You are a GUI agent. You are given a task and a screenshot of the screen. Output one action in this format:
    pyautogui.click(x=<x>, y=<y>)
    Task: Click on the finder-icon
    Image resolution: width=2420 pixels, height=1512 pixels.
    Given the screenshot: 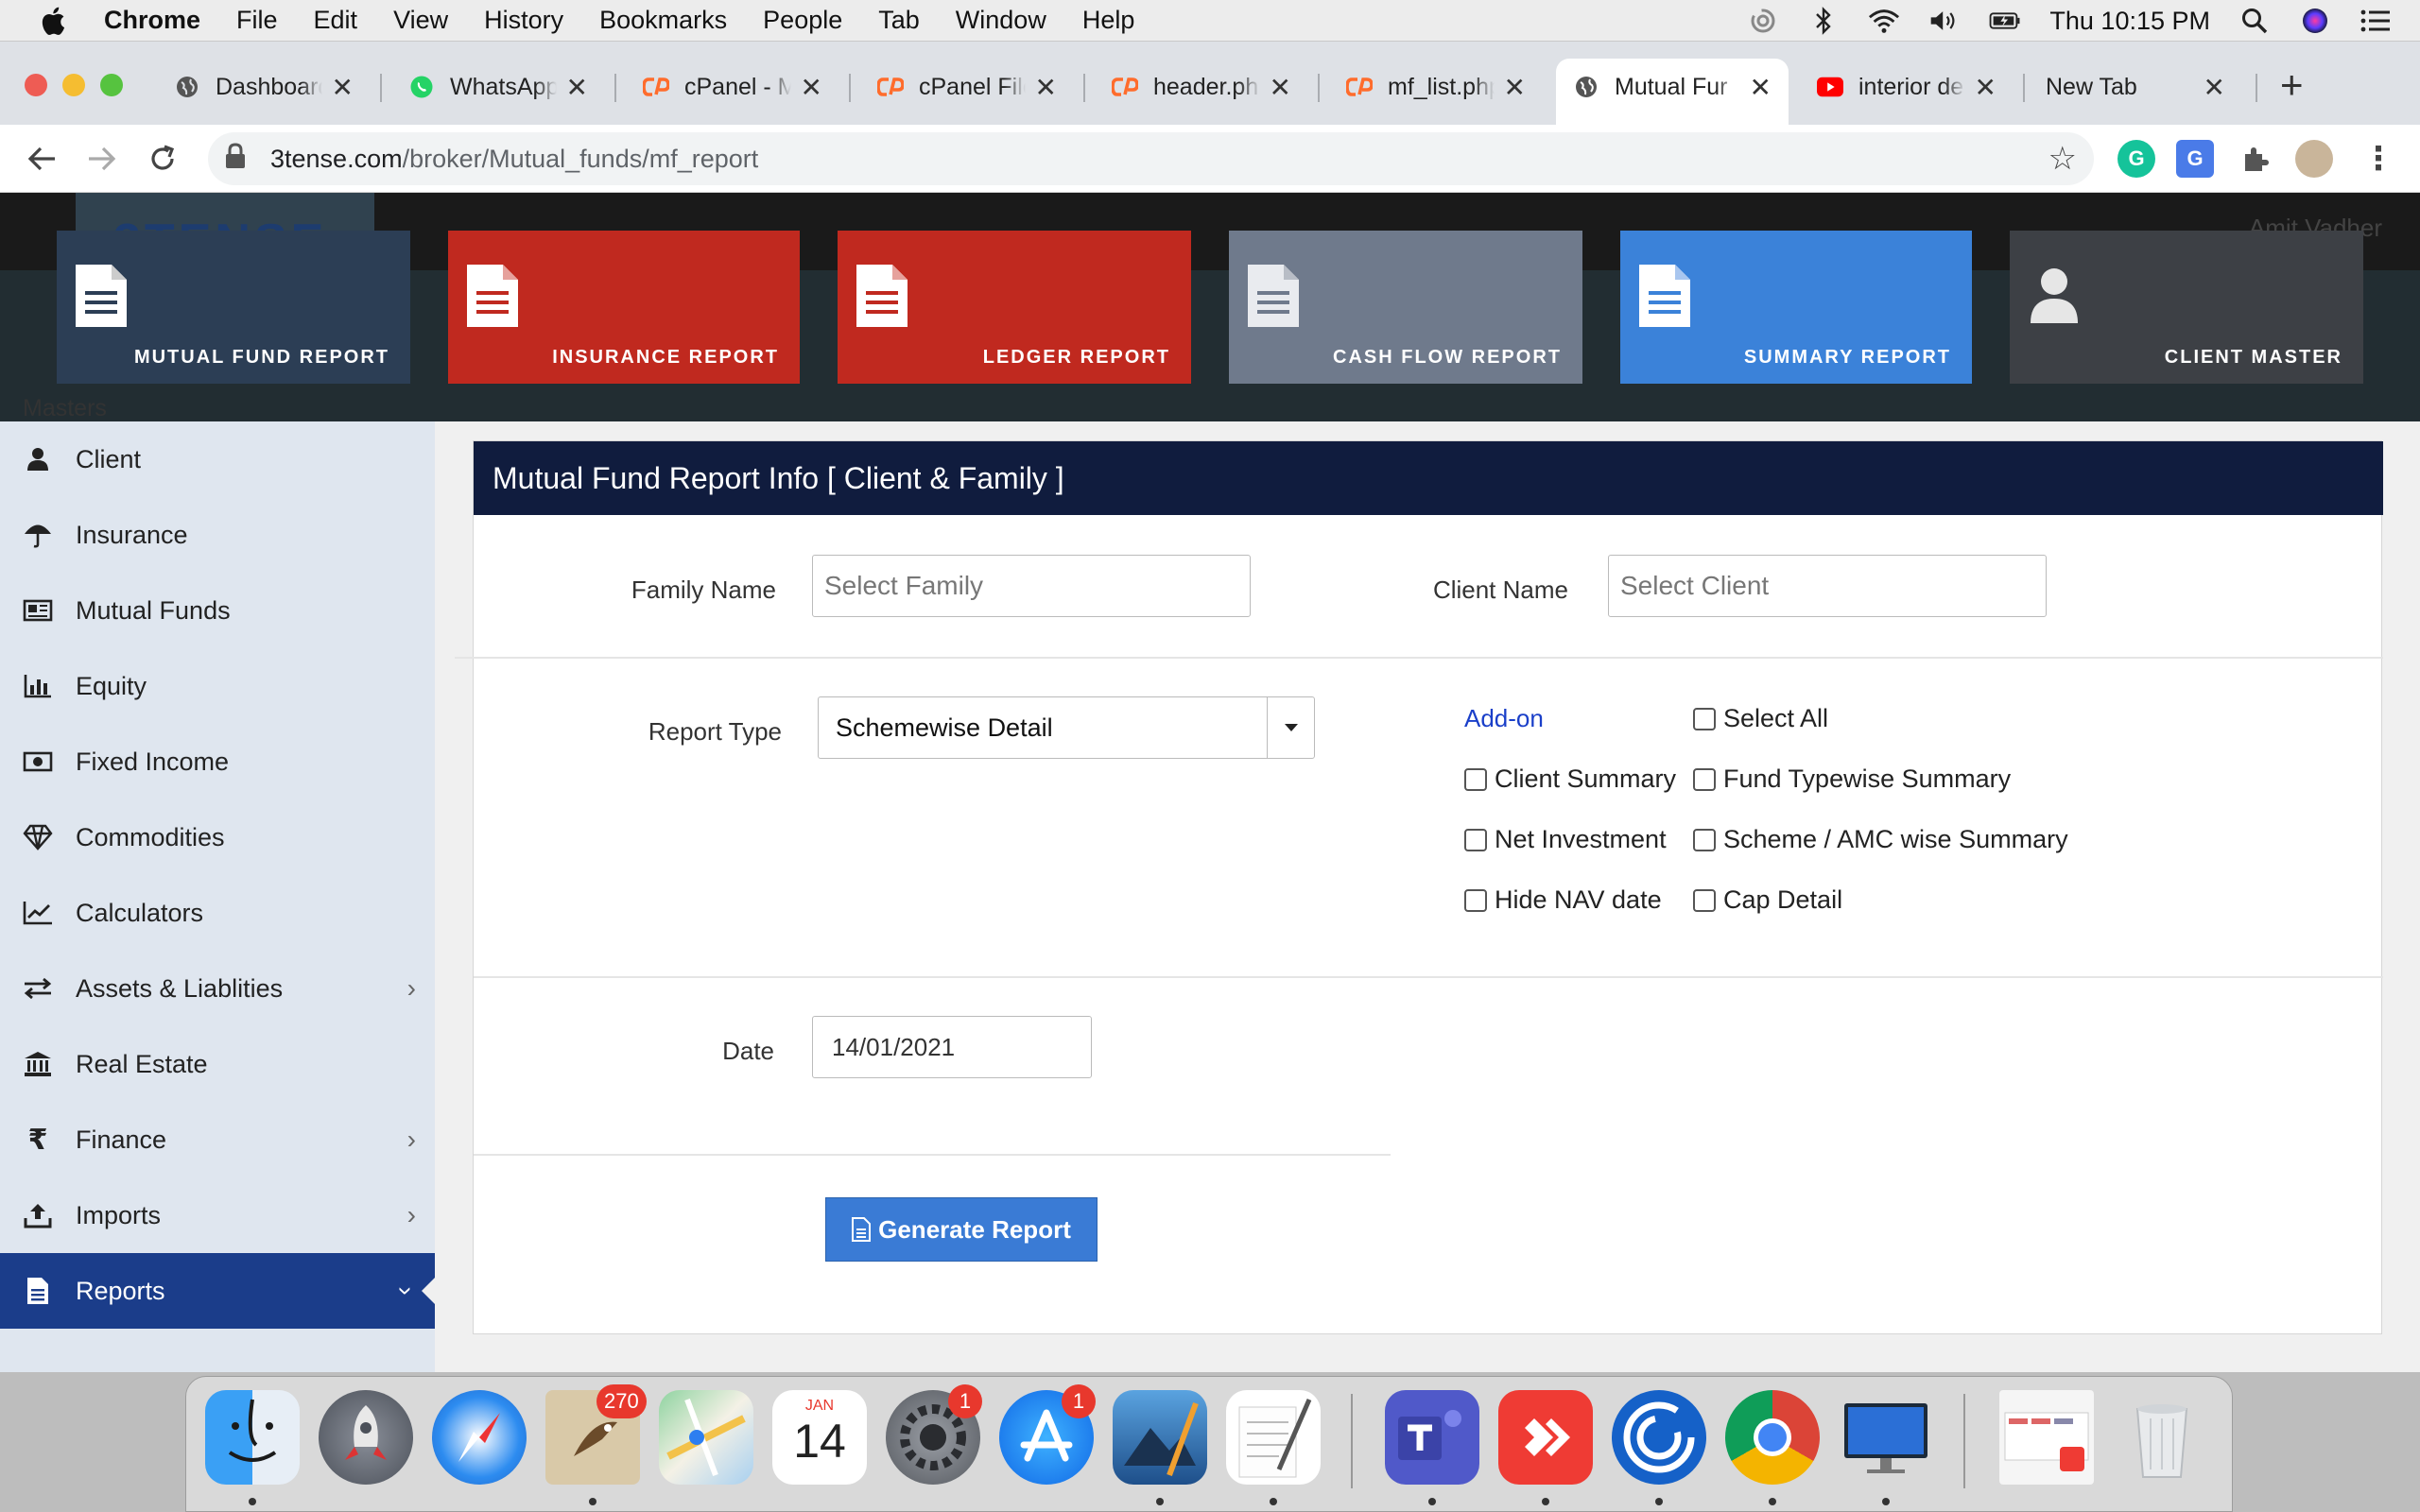 What is the action you would take?
    pyautogui.click(x=252, y=1437)
    